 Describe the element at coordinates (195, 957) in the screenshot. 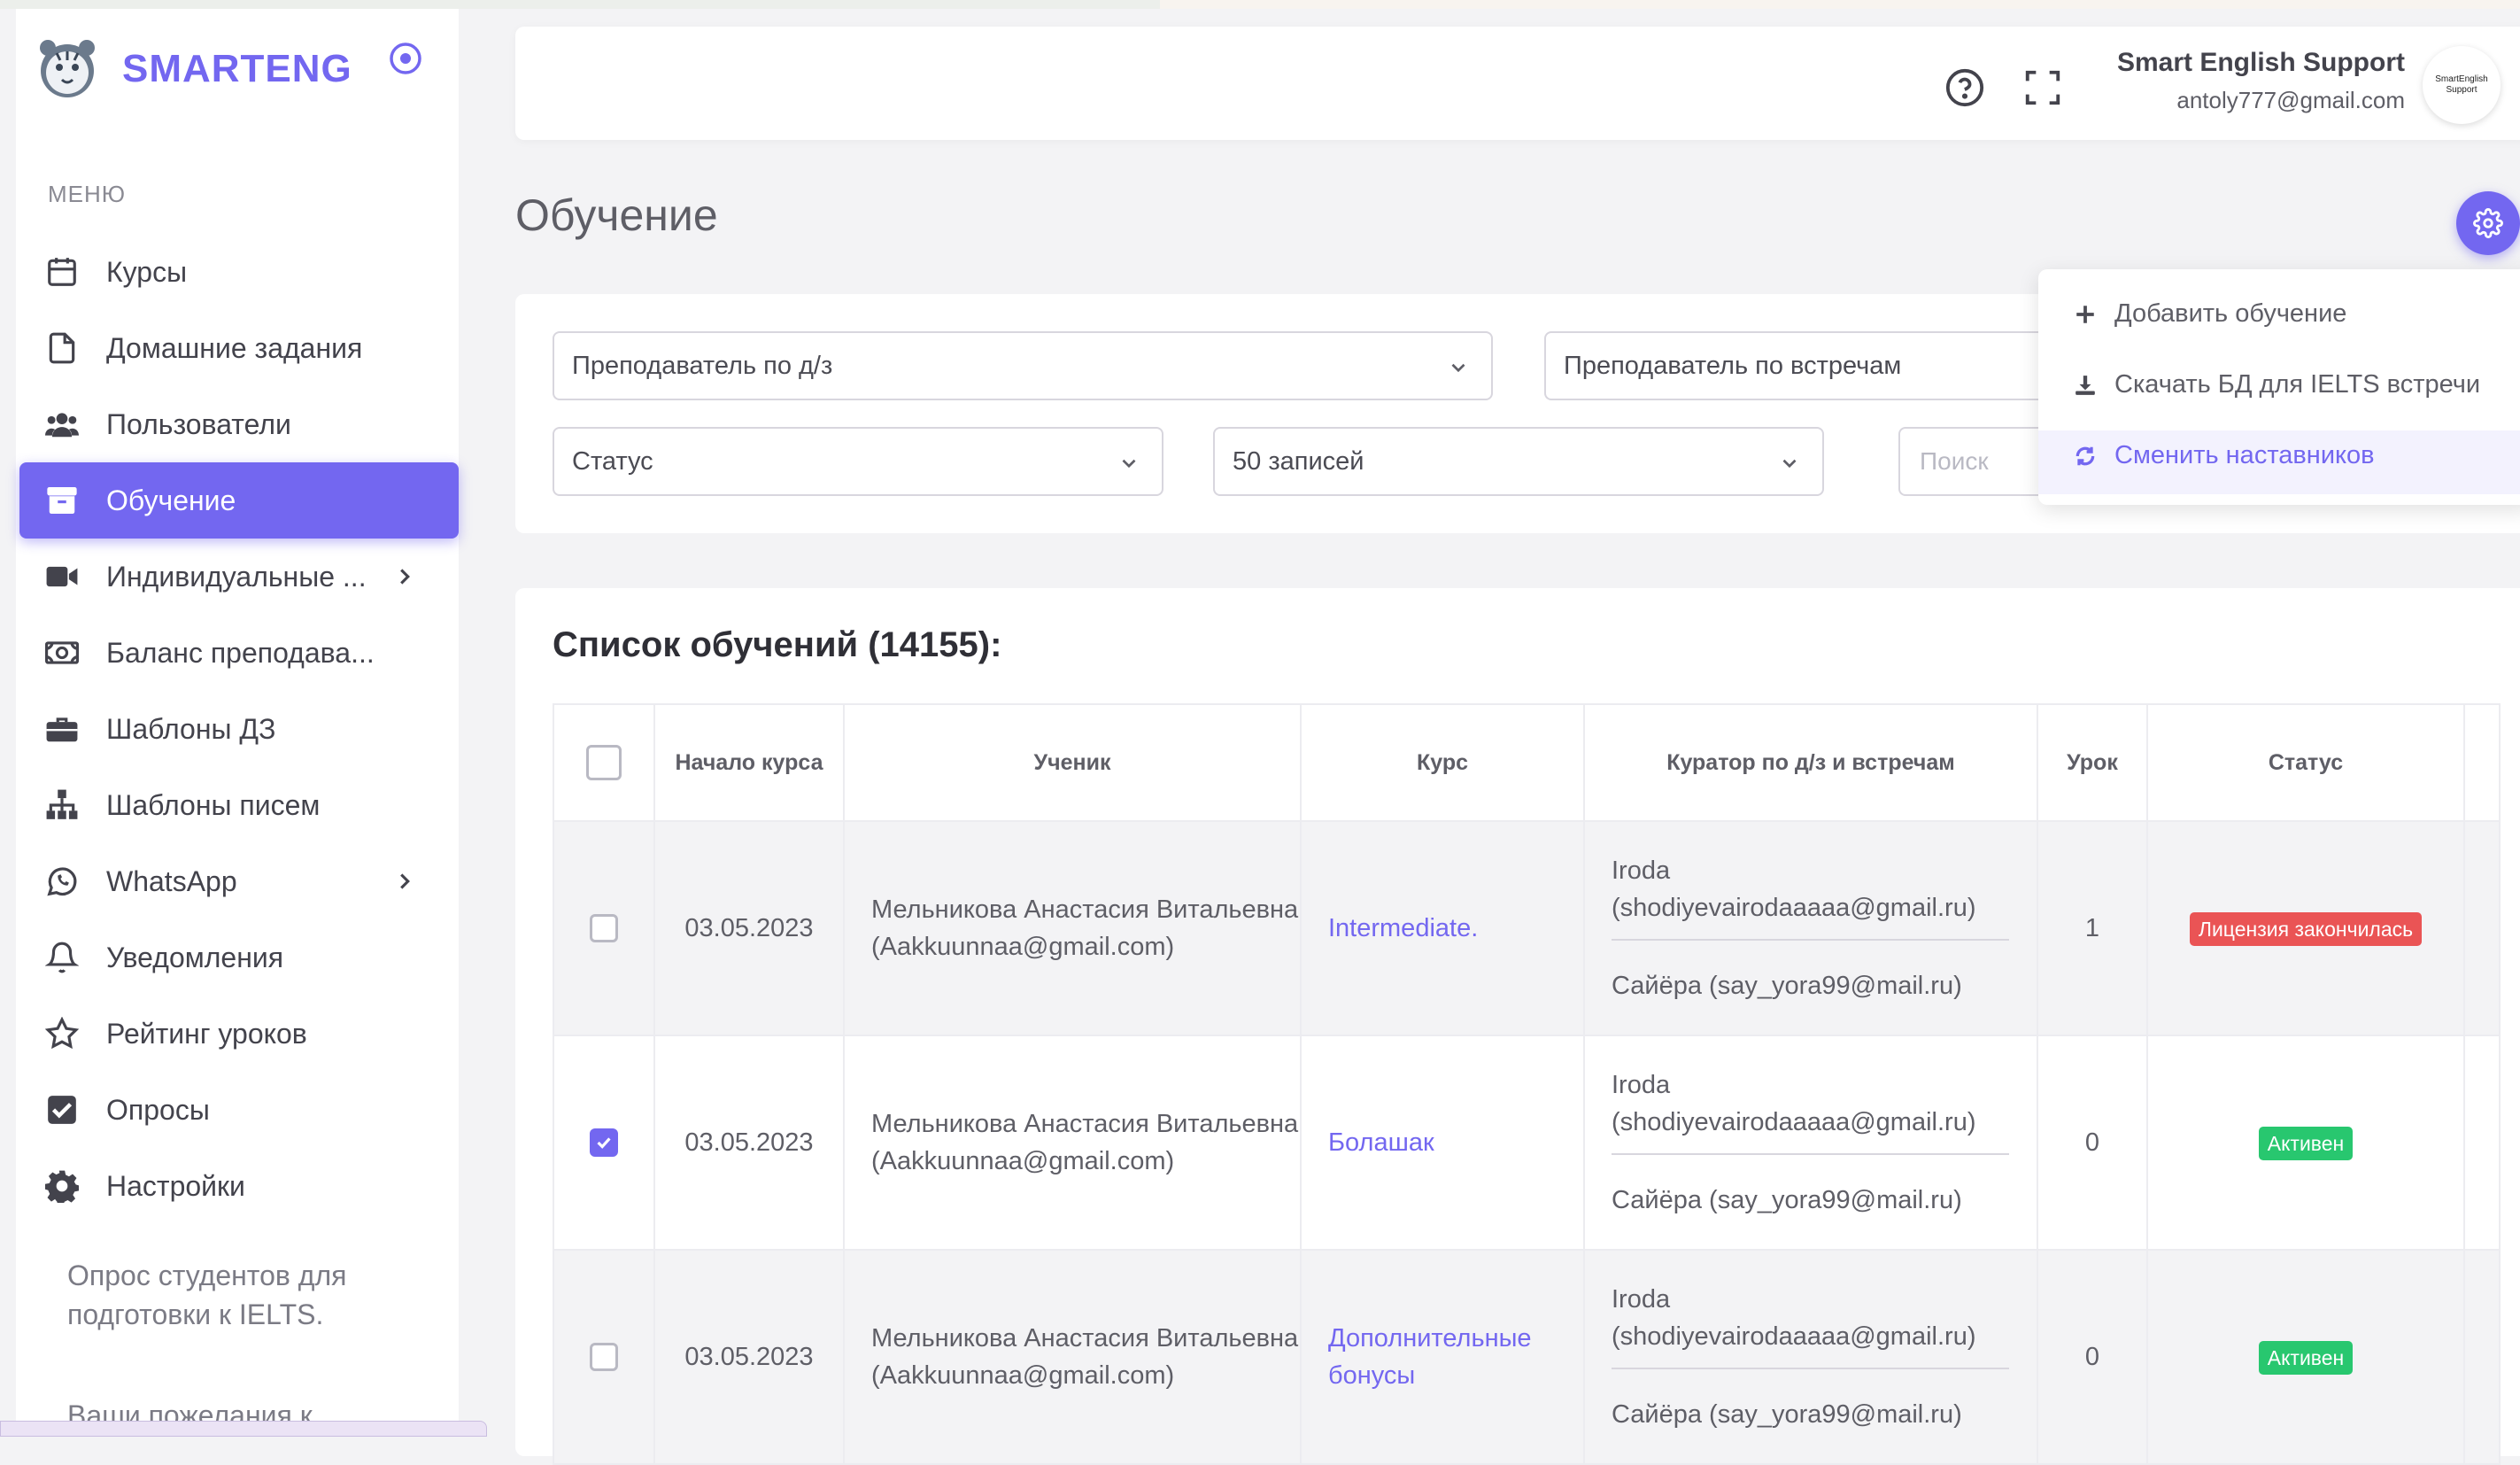

I see `sidebar-item-label: Уведомления` at that location.